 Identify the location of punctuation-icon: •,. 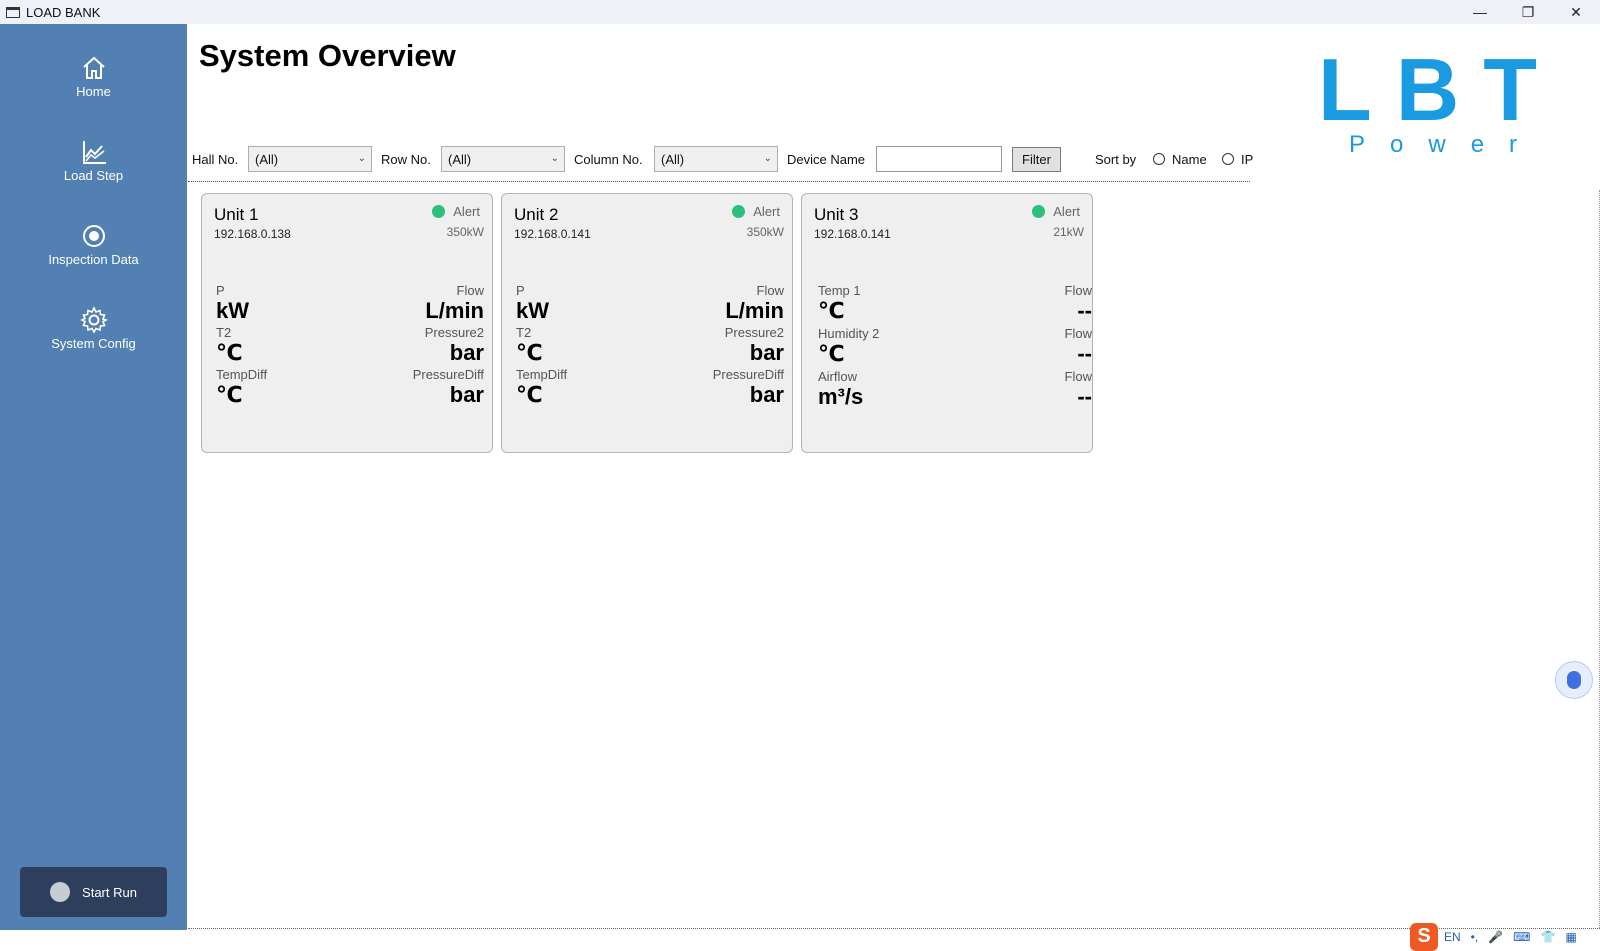
(1475, 937).